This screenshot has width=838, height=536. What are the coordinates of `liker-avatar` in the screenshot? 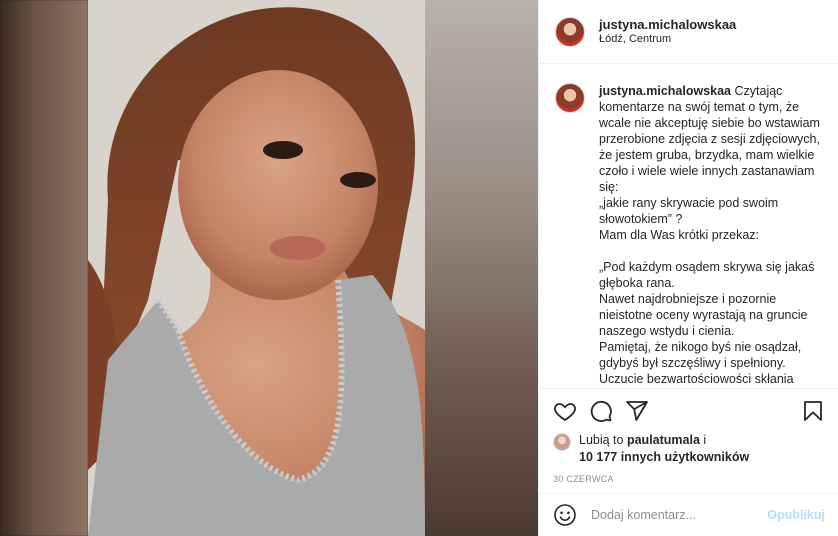 It's located at (562, 442).